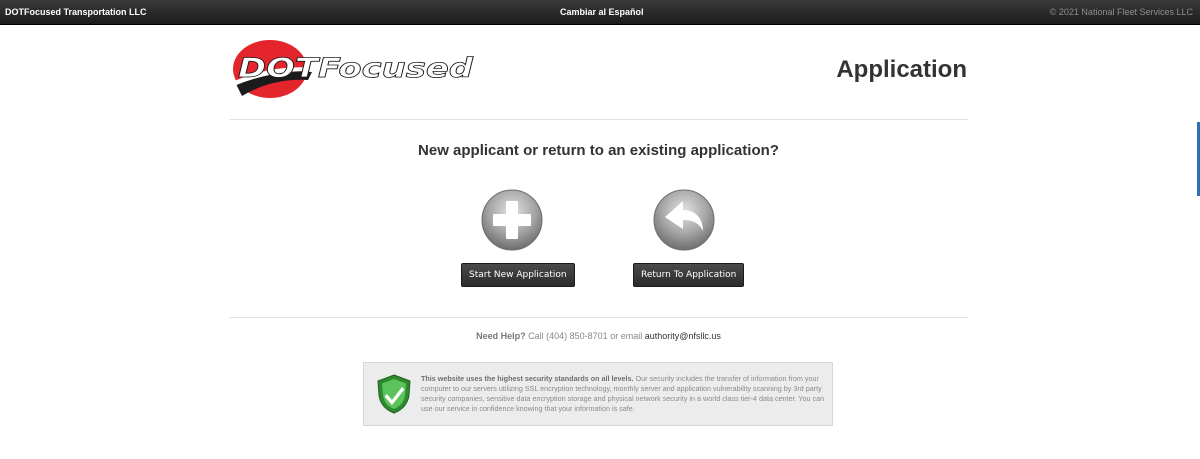  I want to click on return-to-application-button: Return To Application, so click(689, 275).